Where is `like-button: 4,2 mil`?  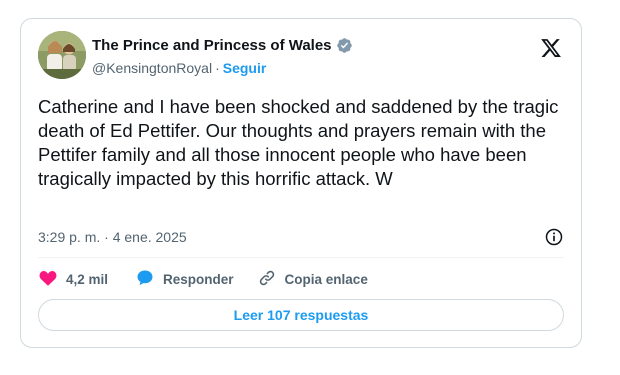 like-button: 4,2 mil is located at coordinates (73, 279).